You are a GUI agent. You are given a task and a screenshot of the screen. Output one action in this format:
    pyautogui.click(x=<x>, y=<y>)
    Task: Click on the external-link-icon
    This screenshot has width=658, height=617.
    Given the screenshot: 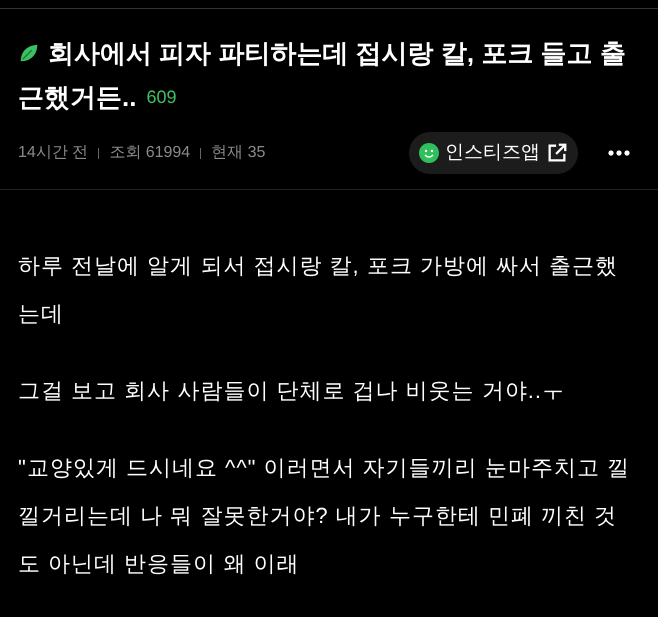 What is the action you would take?
    pyautogui.click(x=557, y=153)
    